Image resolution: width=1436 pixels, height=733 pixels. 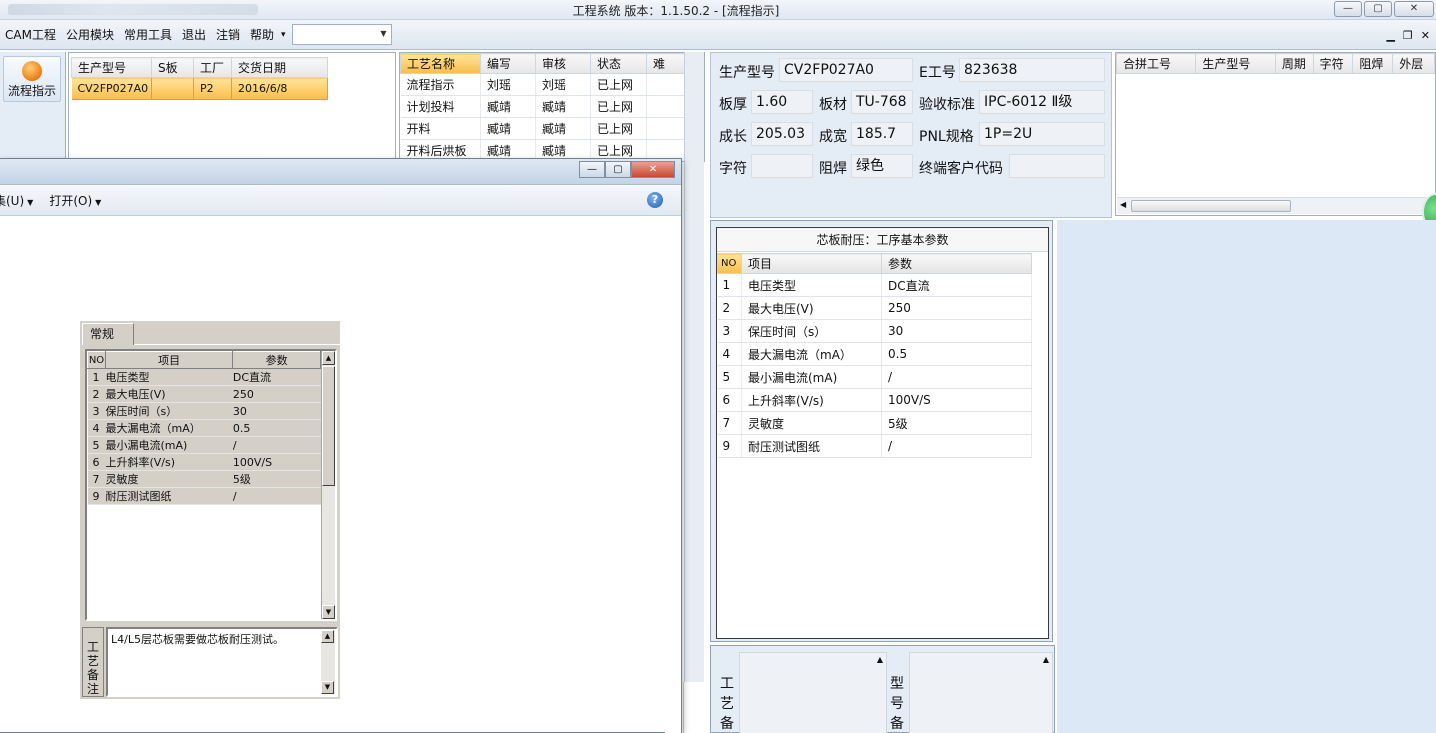 What do you see at coordinates (508, 106) in the screenshot?
I see `cell-author: 臧靖` at bounding box center [508, 106].